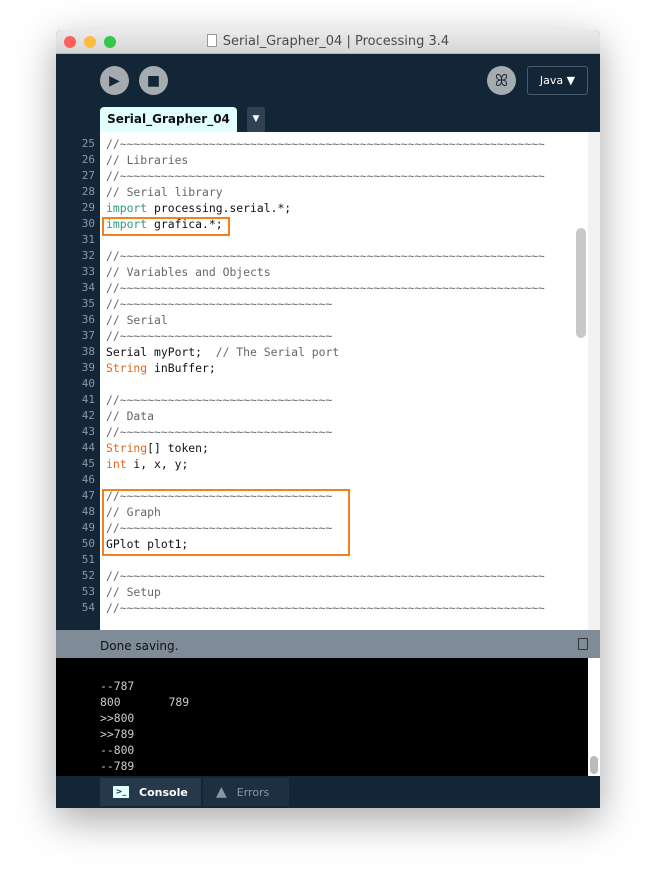  I want to click on code-text: i, x, y;, so click(157, 464).